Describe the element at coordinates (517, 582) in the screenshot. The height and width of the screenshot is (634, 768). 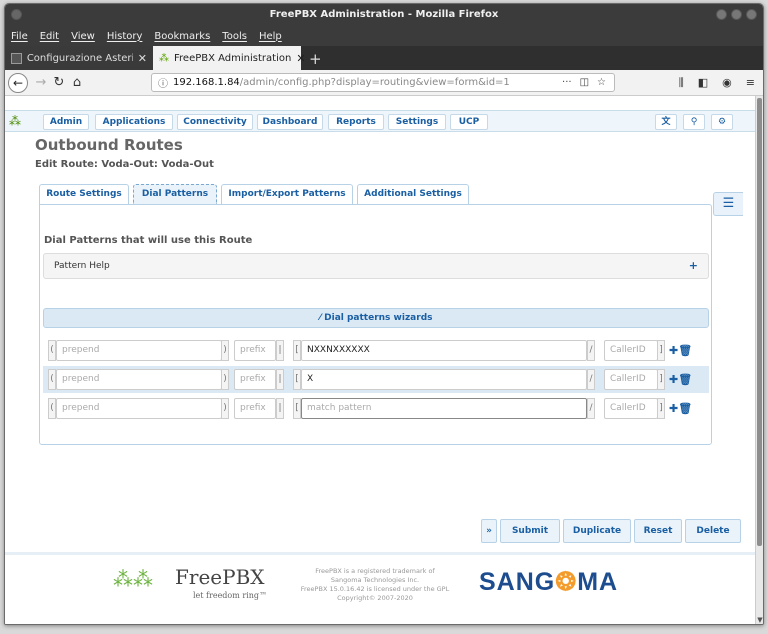
I see `sangoma-left: SANG` at that location.